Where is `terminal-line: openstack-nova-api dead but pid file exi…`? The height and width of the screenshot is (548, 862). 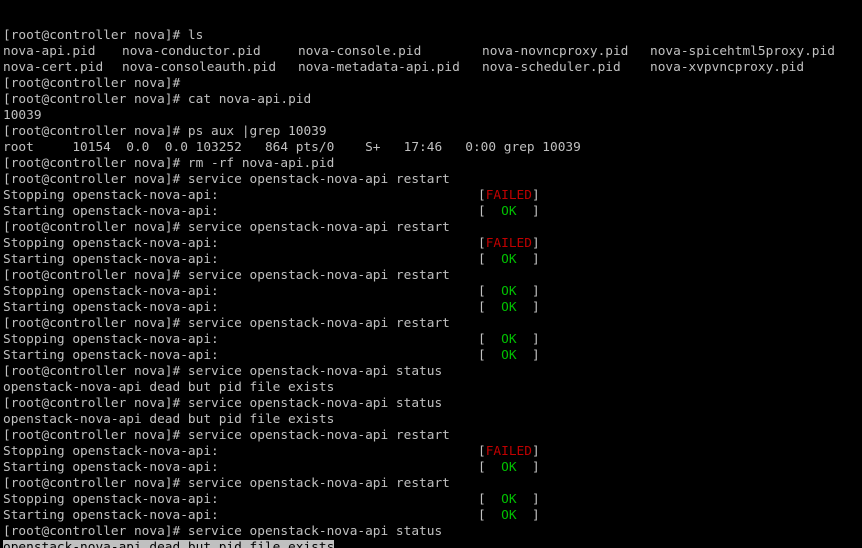 terminal-line: openstack-nova-api dead but pid file exi… is located at coordinates (432, 388).